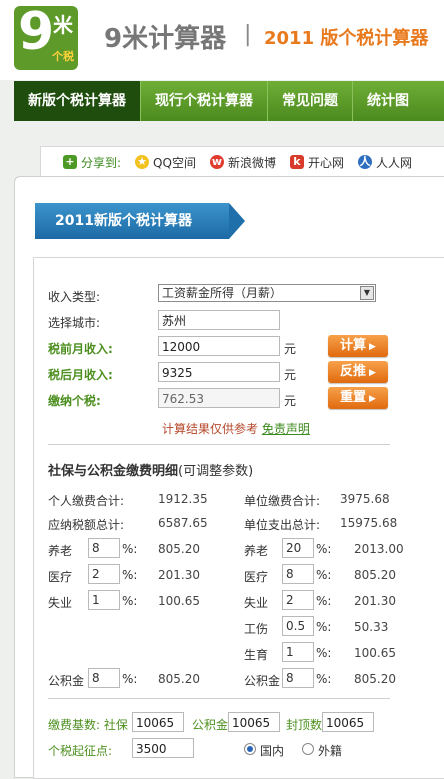 Image resolution: width=444 pixels, height=779 pixels. I want to click on personal-housing-amount: 805.20, so click(179, 679).